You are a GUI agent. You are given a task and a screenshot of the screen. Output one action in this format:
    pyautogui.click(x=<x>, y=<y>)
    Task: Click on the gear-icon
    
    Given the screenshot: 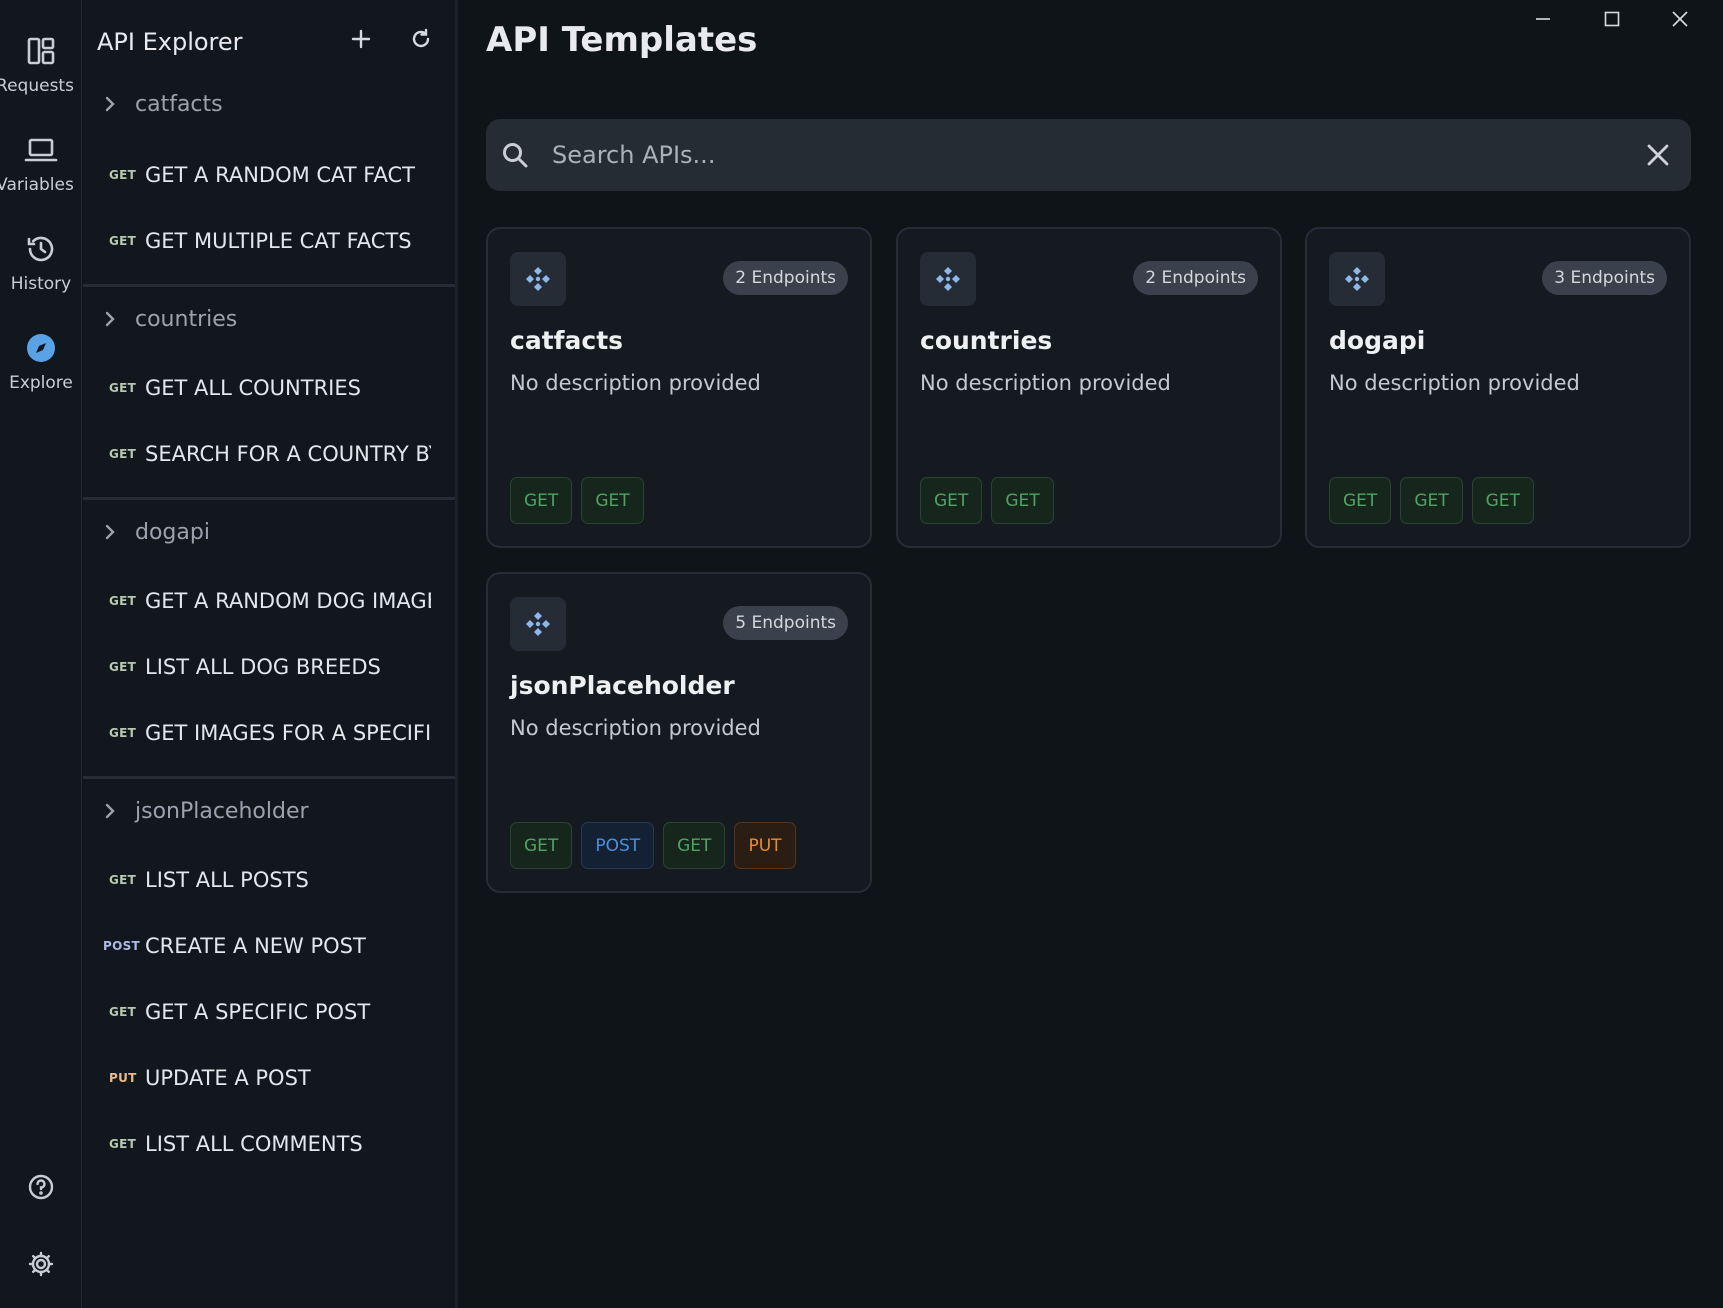 What is the action you would take?
    pyautogui.click(x=41, y=1266)
    